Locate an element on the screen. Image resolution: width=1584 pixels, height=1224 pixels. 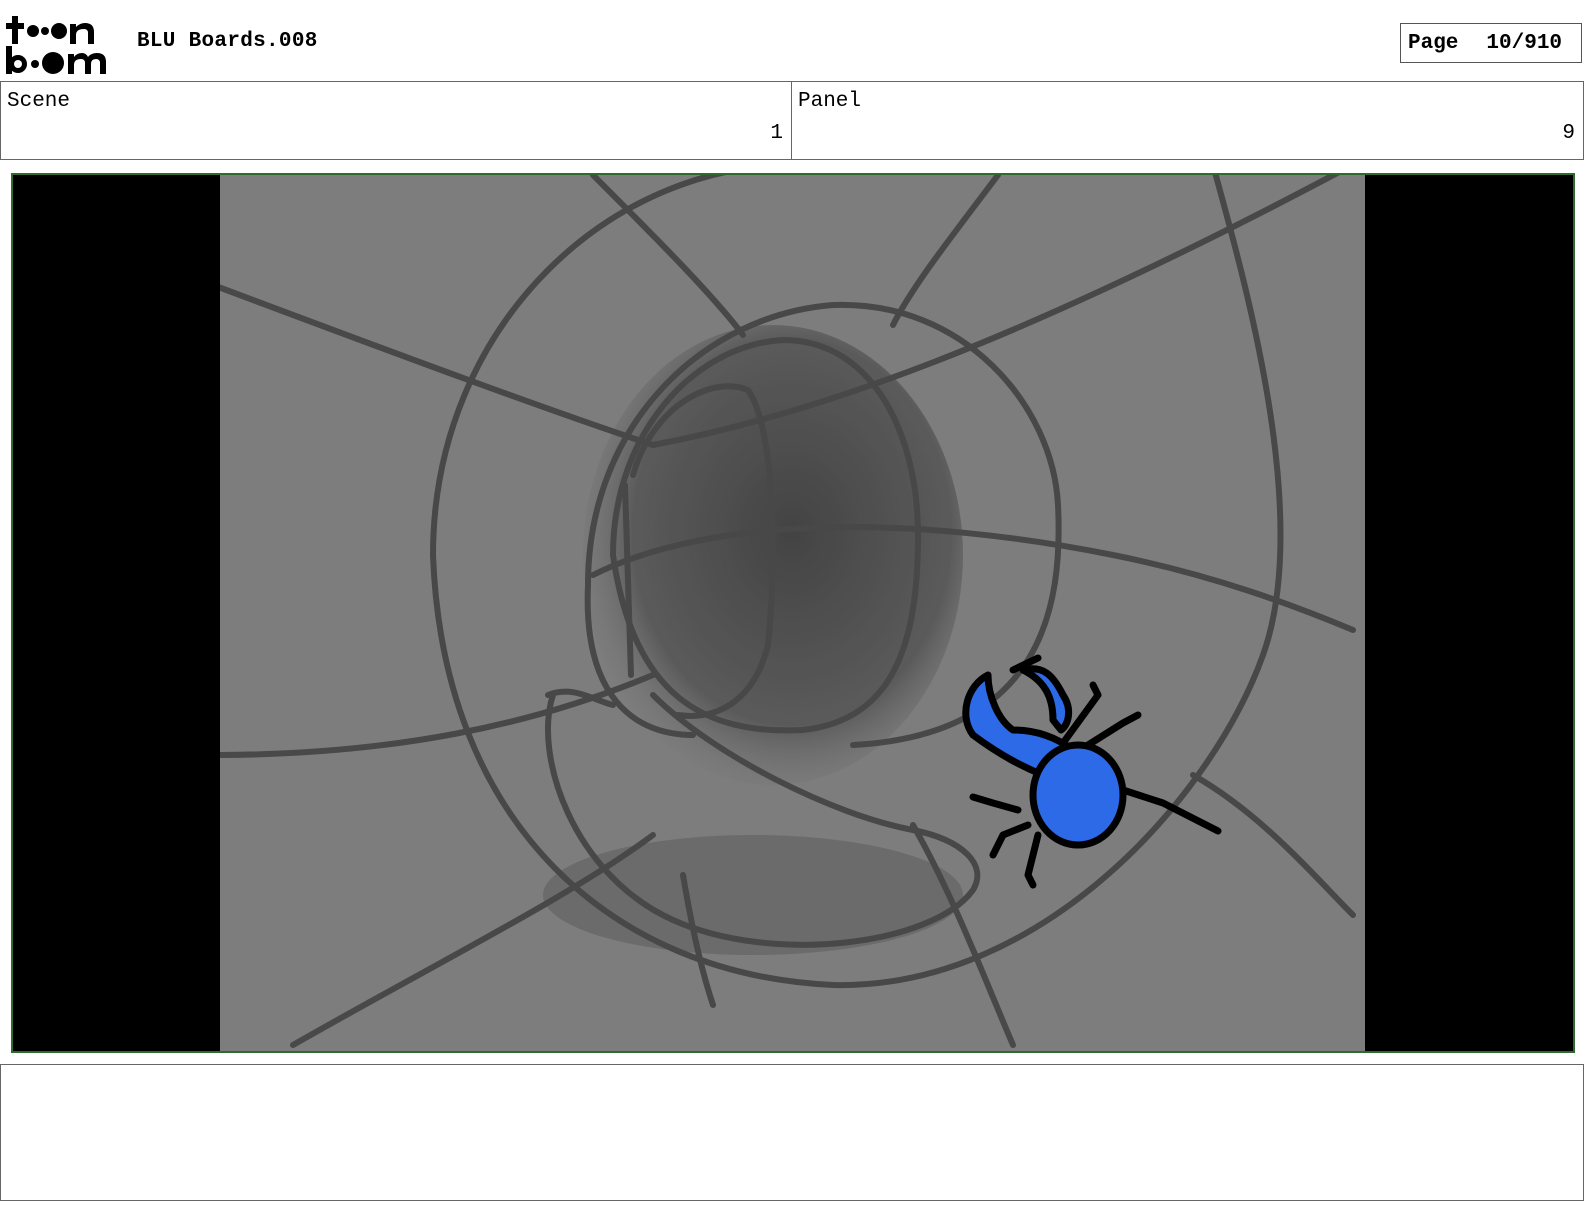
panel-cell: Panel 9 is located at coordinates (1188, 120).